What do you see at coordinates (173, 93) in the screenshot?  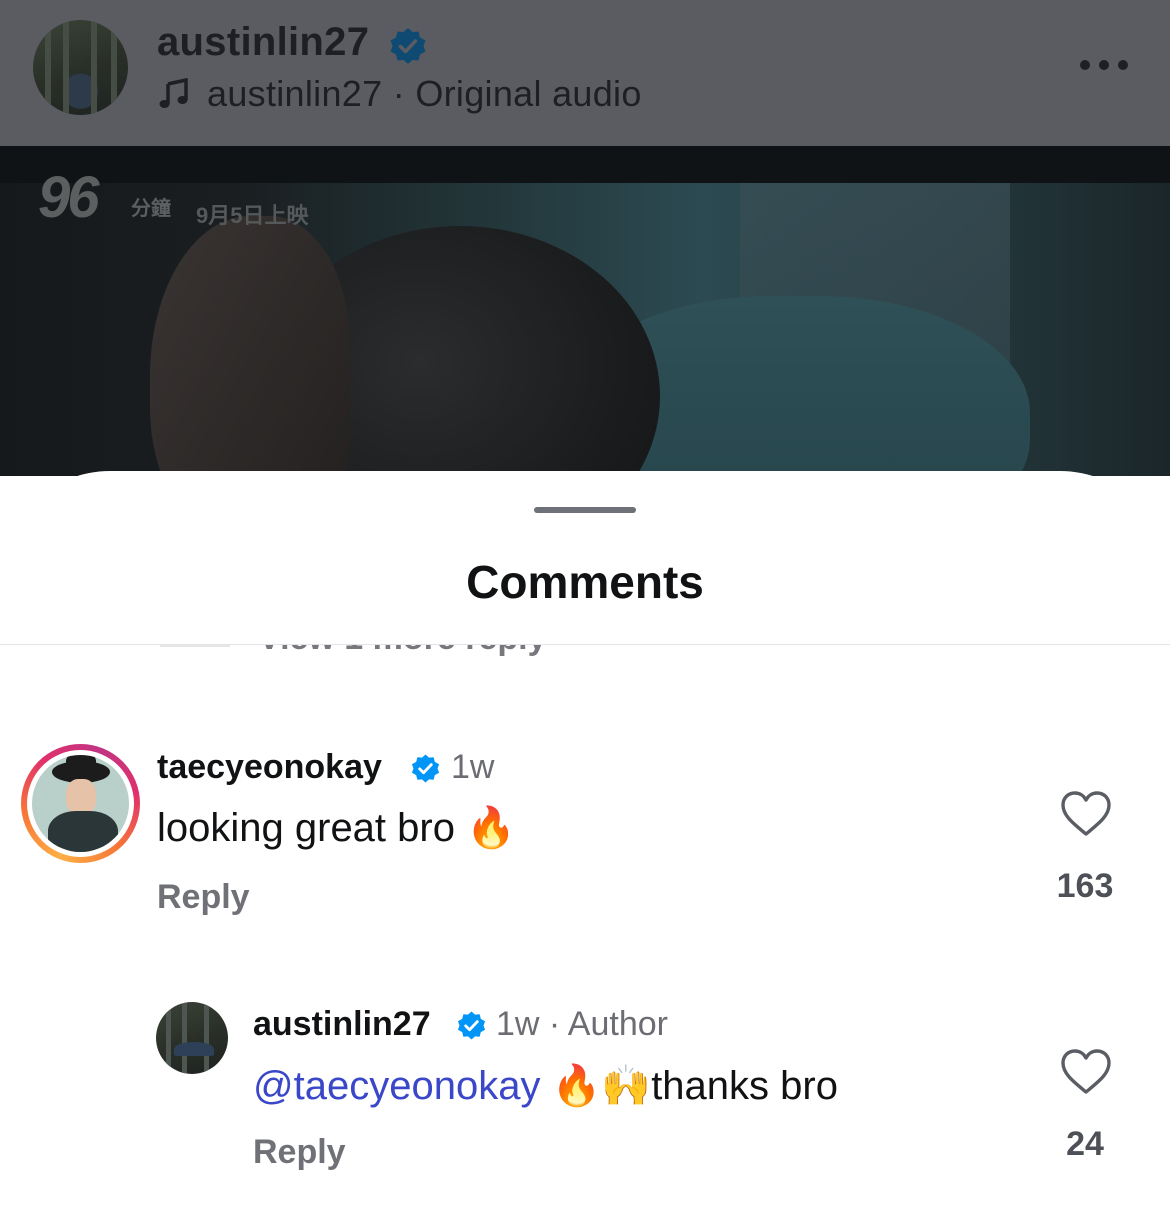 I see `music-note-icon` at bounding box center [173, 93].